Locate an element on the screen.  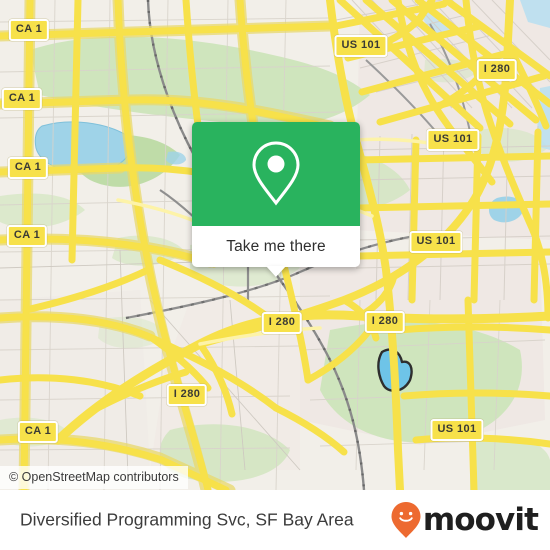
location-popup: Take me there is located at coordinates (276, 199).